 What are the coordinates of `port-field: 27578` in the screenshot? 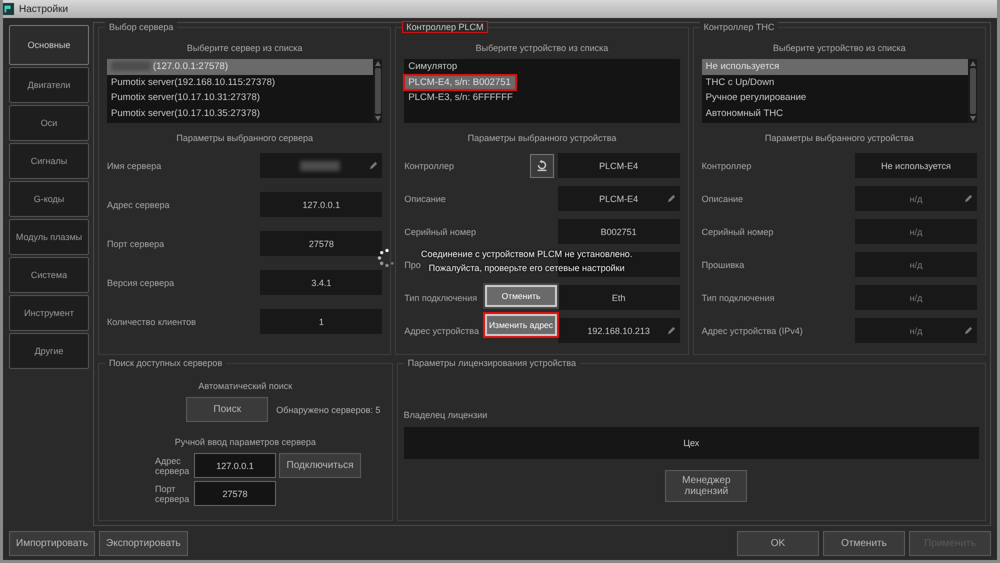 It's located at (235, 493).